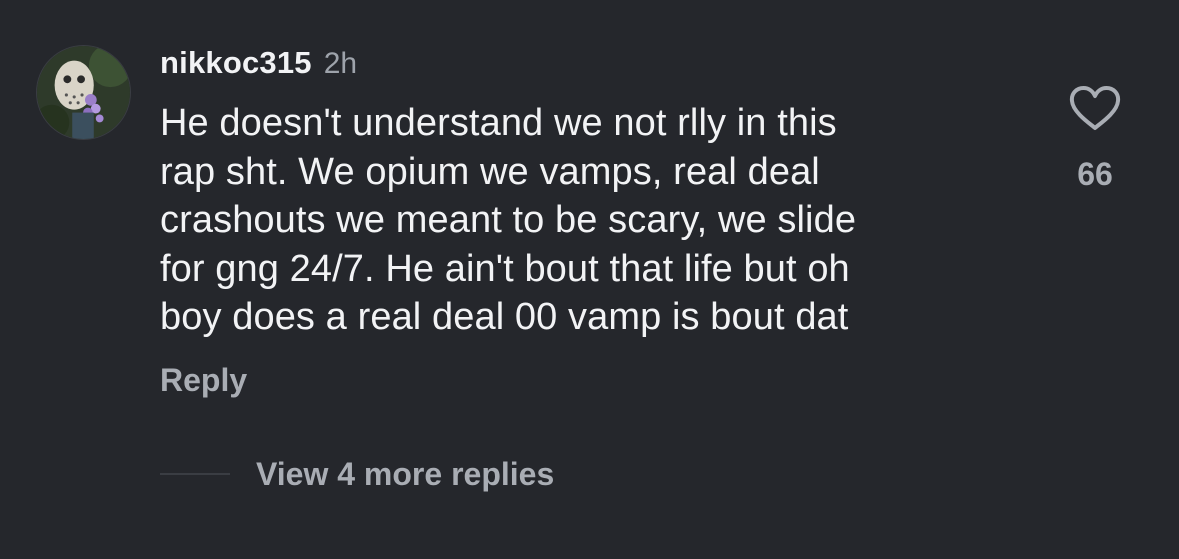 The width and height of the screenshot is (1179, 559). I want to click on avatar-image, so click(83, 92).